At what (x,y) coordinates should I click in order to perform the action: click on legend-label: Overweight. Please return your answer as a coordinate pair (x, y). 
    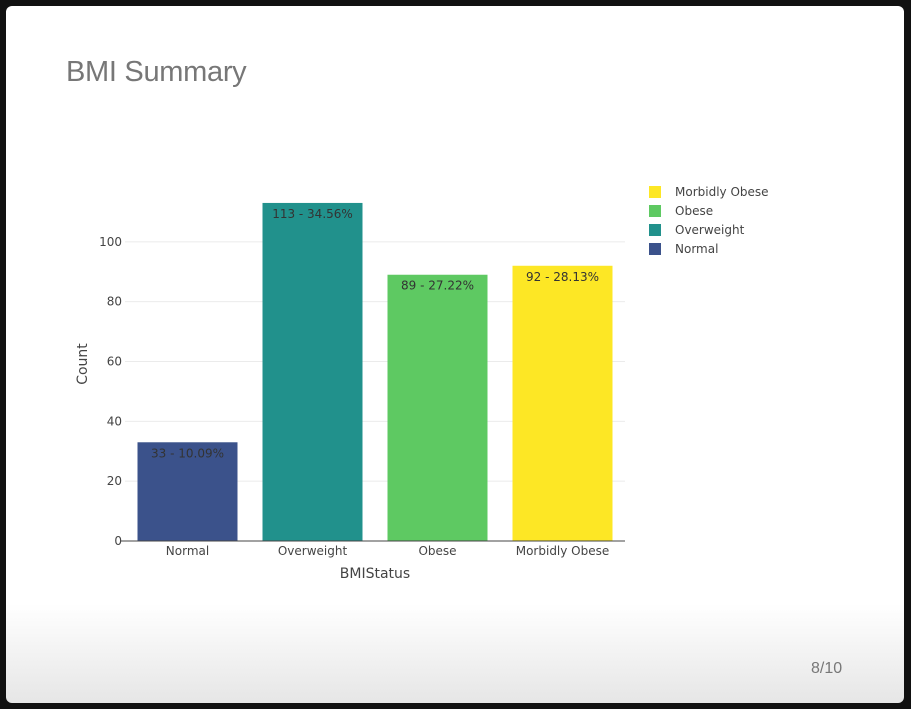
    Looking at the image, I should click on (710, 229).